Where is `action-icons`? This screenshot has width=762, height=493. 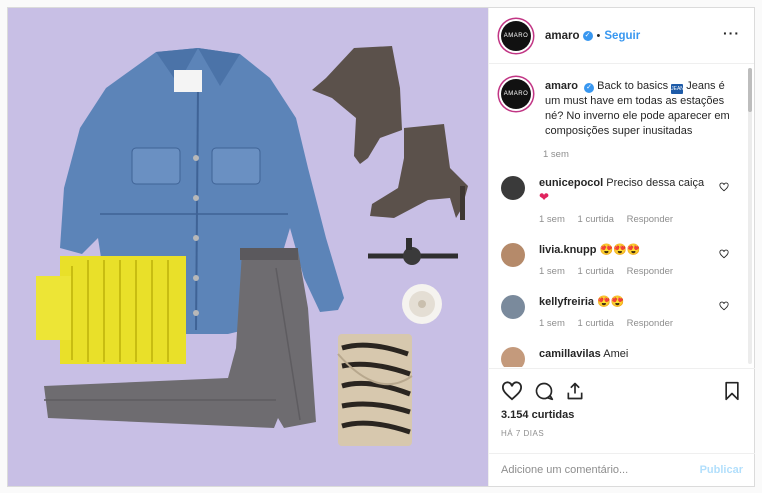
action-icons is located at coordinates (623, 391).